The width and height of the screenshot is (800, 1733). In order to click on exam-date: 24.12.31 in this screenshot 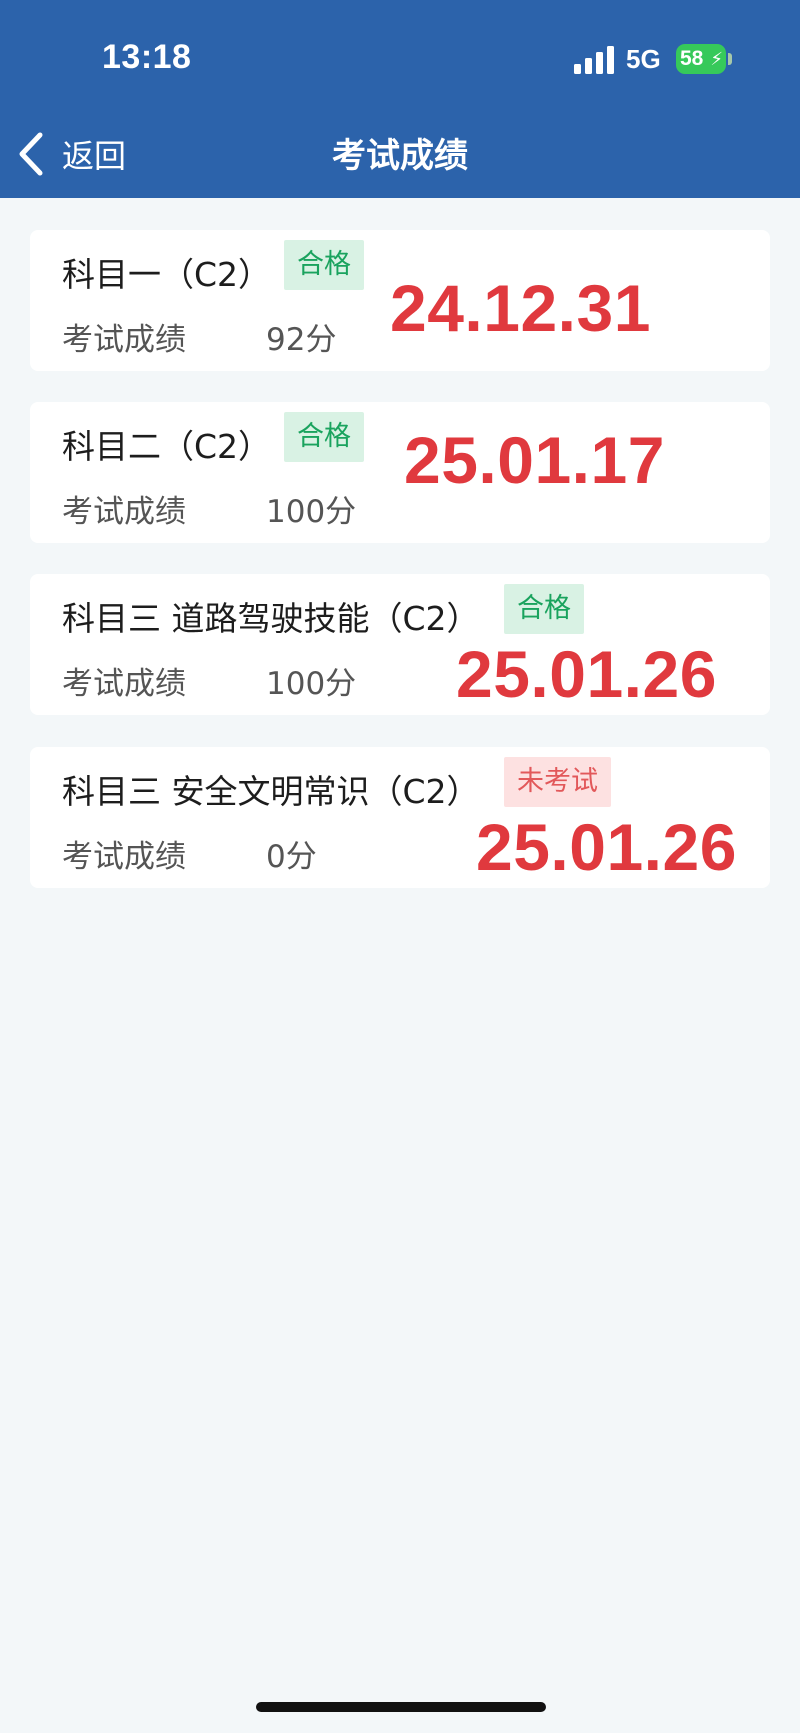, I will do `click(520, 308)`.